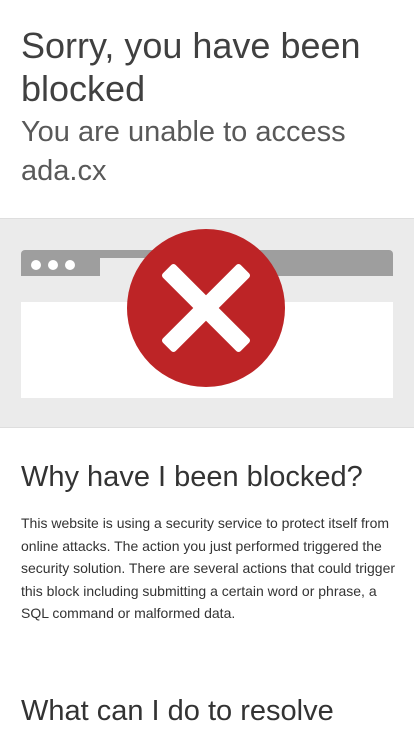 Image resolution: width=414 pixels, height=736 pixels. I want to click on blocked-x-icon, so click(206, 308).